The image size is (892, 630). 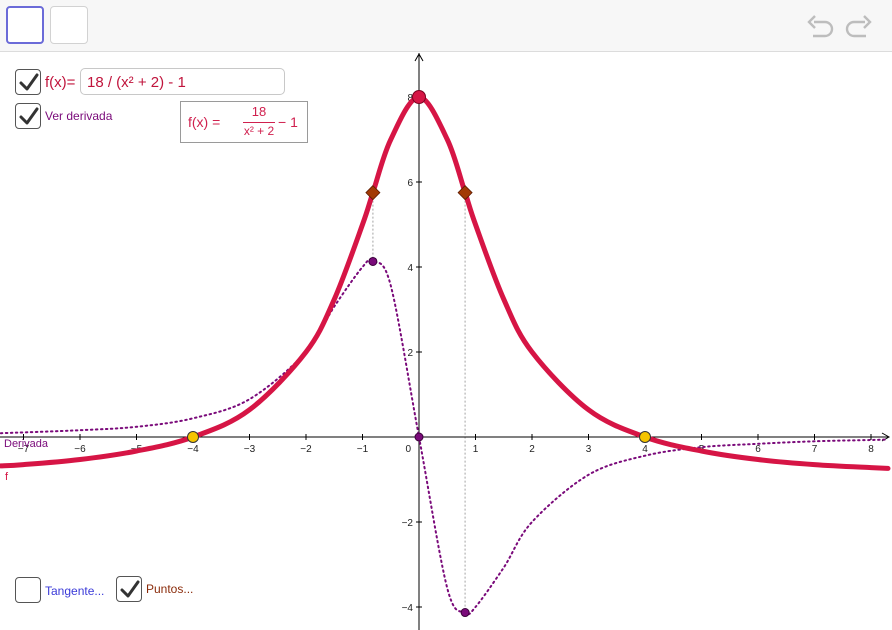 What do you see at coordinates (259, 131) in the screenshot?
I see `formula-denominator: x² + 2` at bounding box center [259, 131].